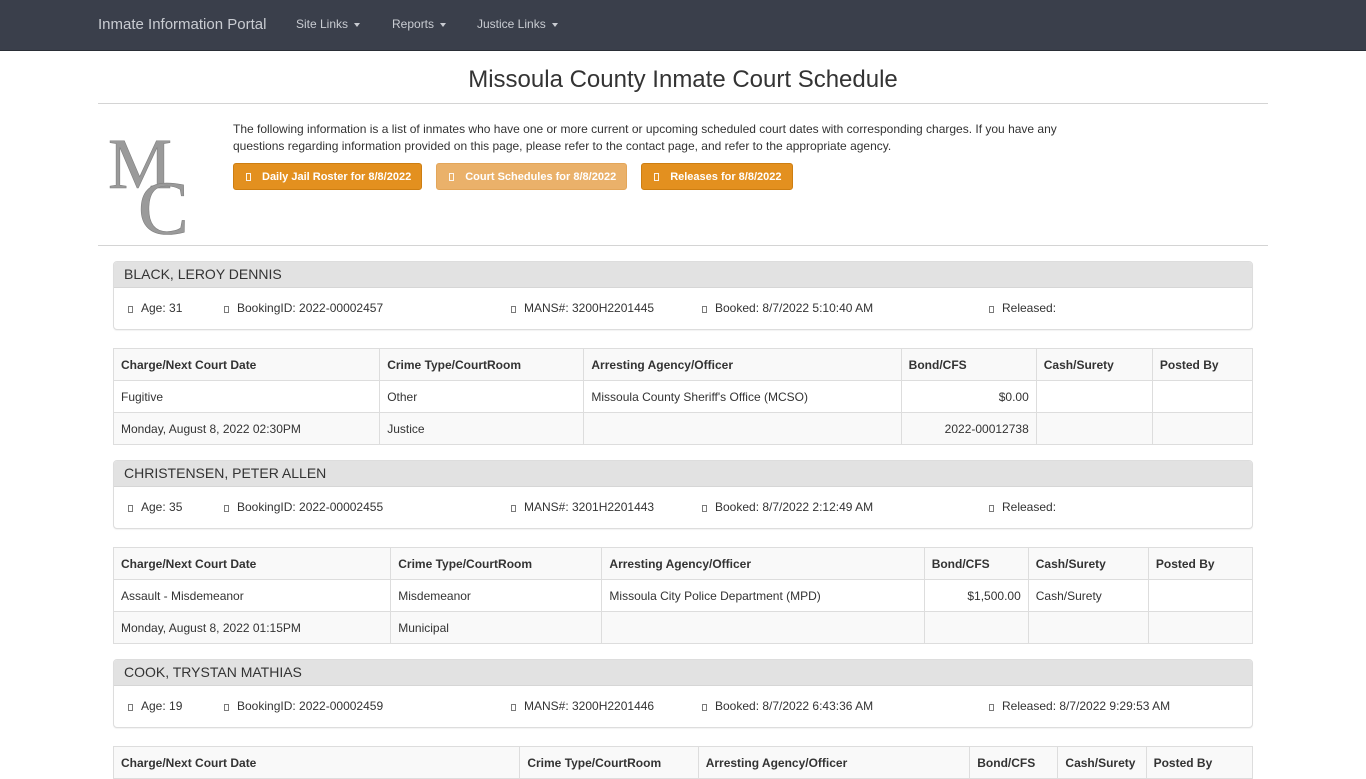 Image resolution: width=1366 pixels, height=779 pixels. What do you see at coordinates (419, 24) in the screenshot?
I see `nav-reports: Reports` at bounding box center [419, 24].